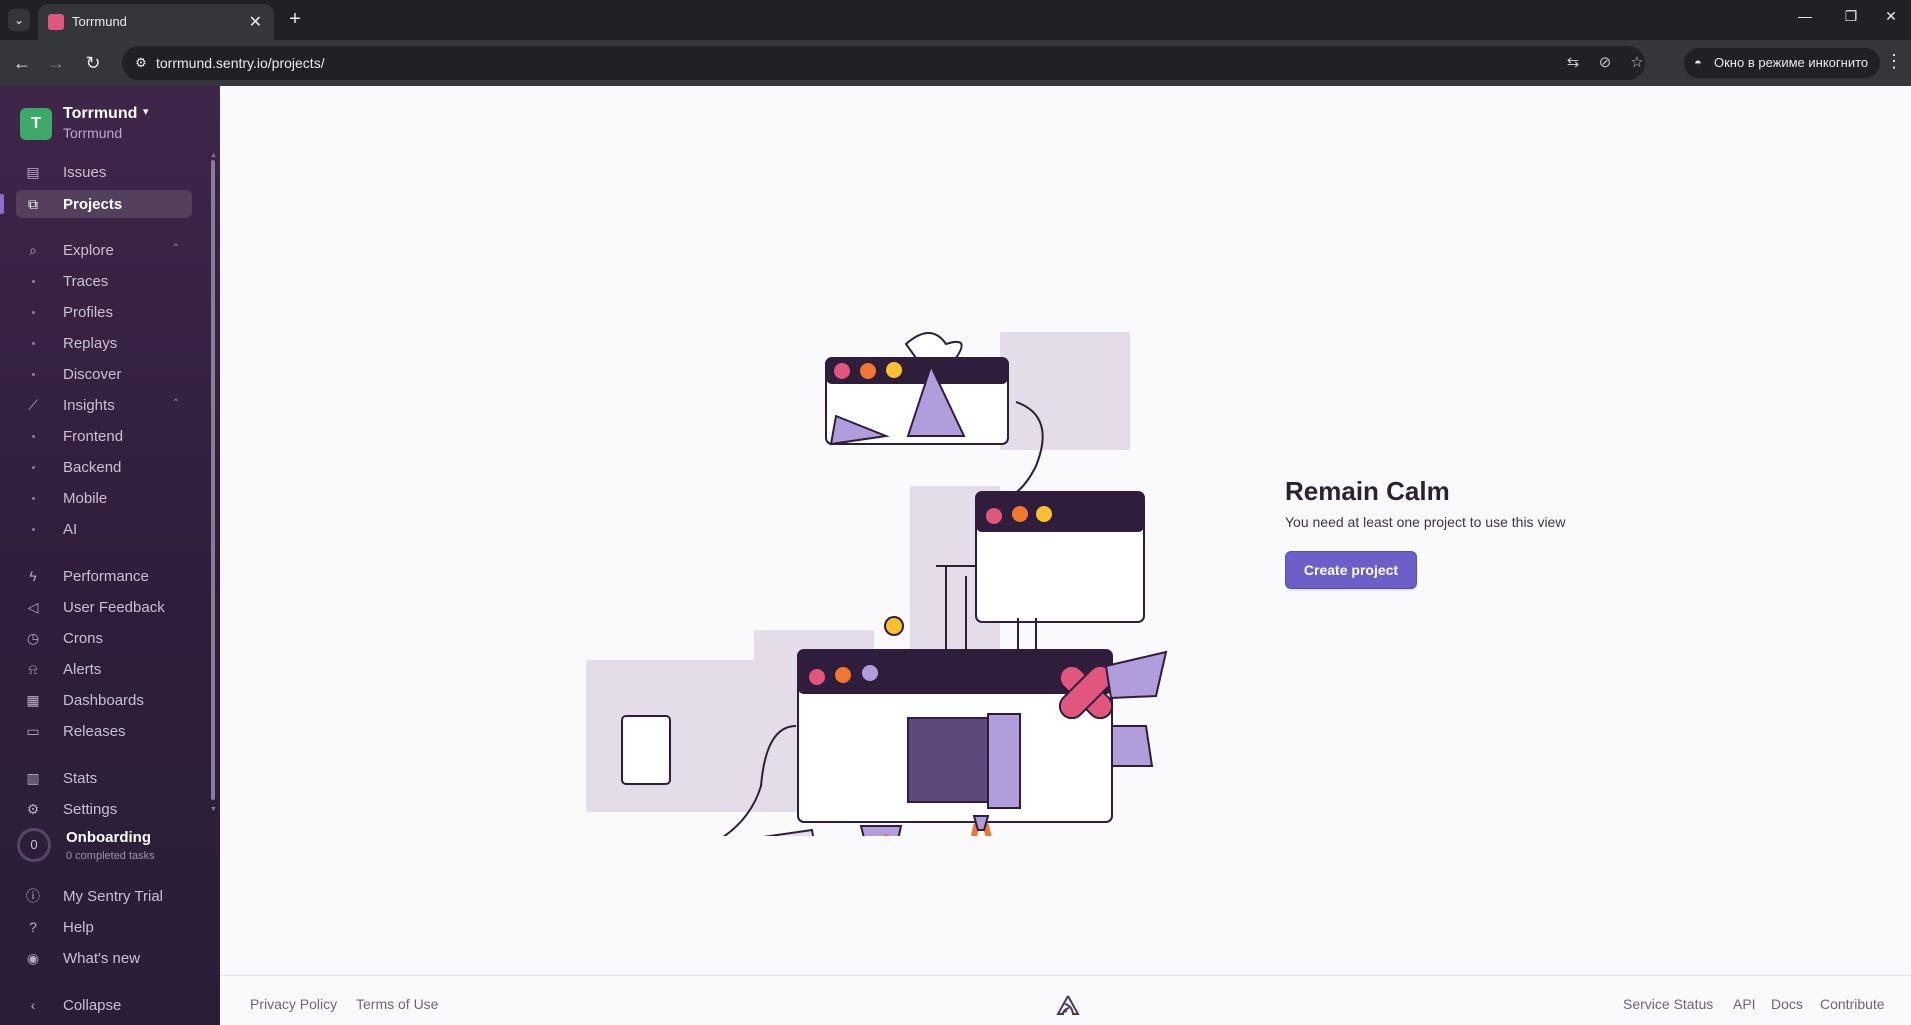  I want to click on new-tab-button: +, so click(295, 19).